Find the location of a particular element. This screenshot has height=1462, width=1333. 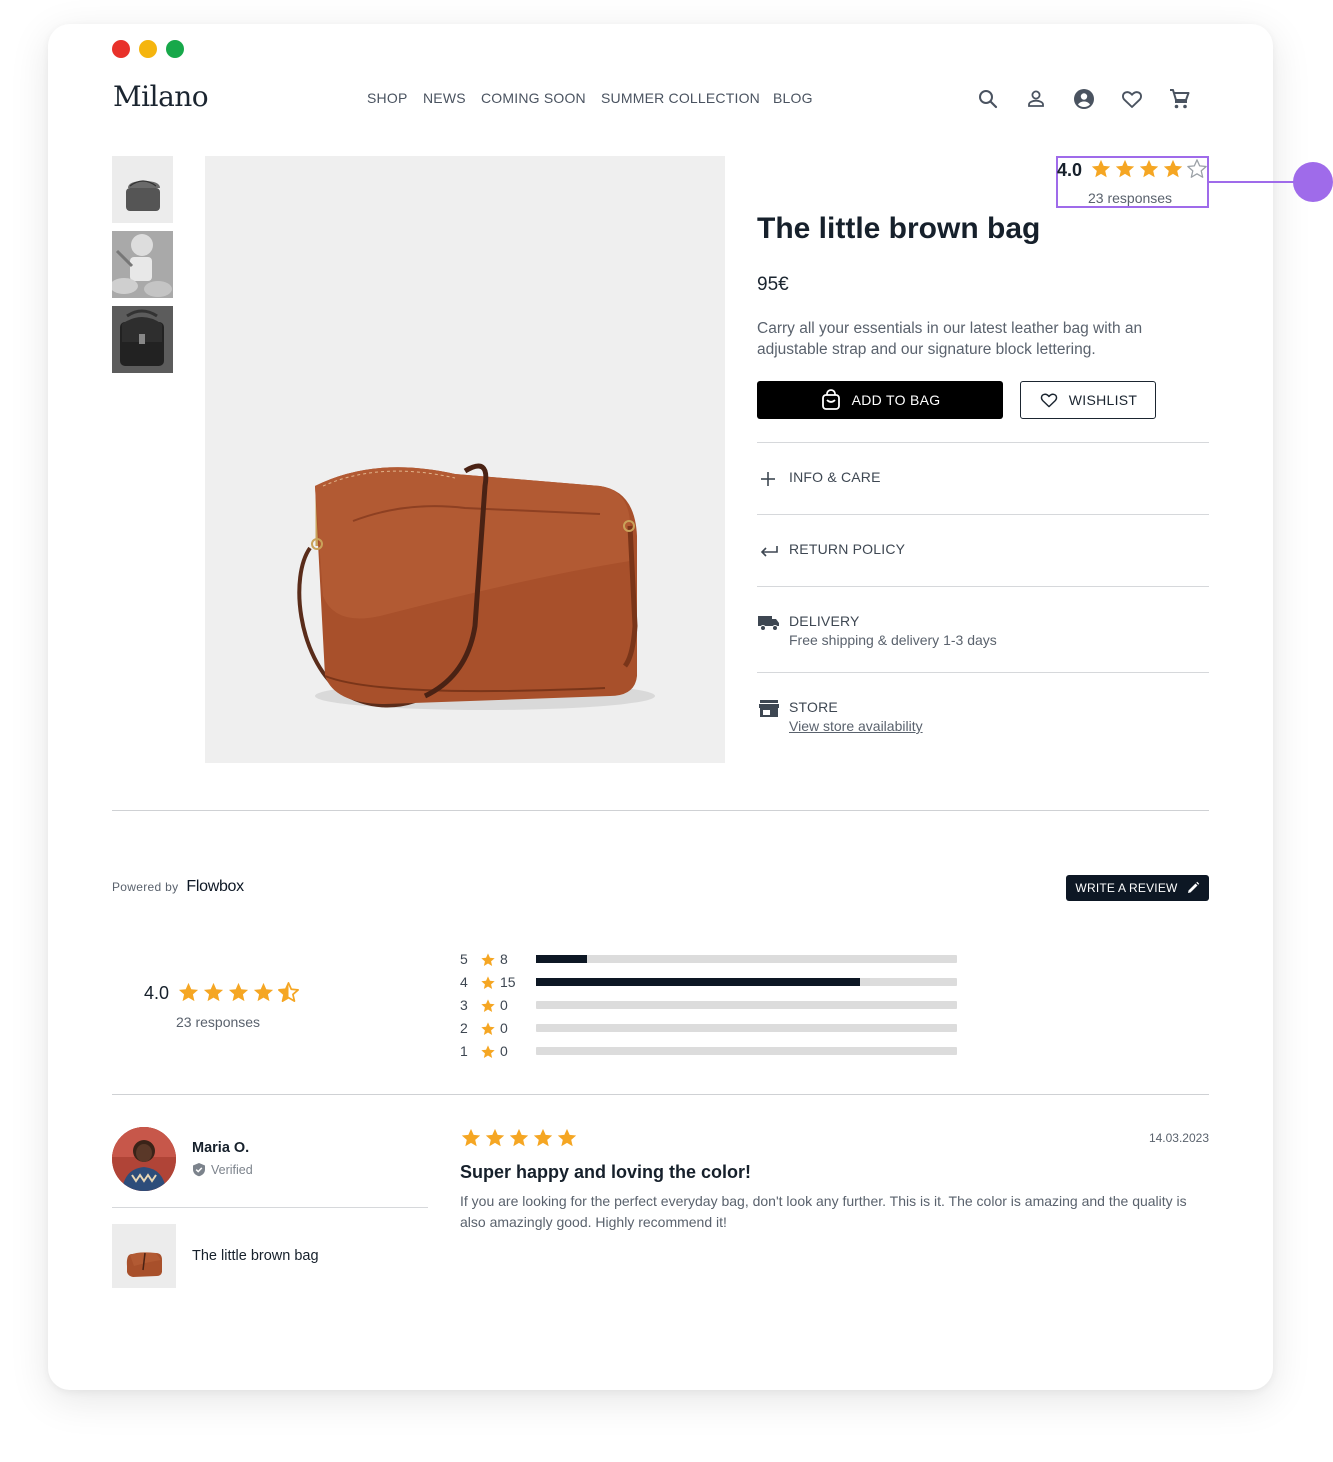

distribution-star-label: 5 is located at coordinates (464, 959).